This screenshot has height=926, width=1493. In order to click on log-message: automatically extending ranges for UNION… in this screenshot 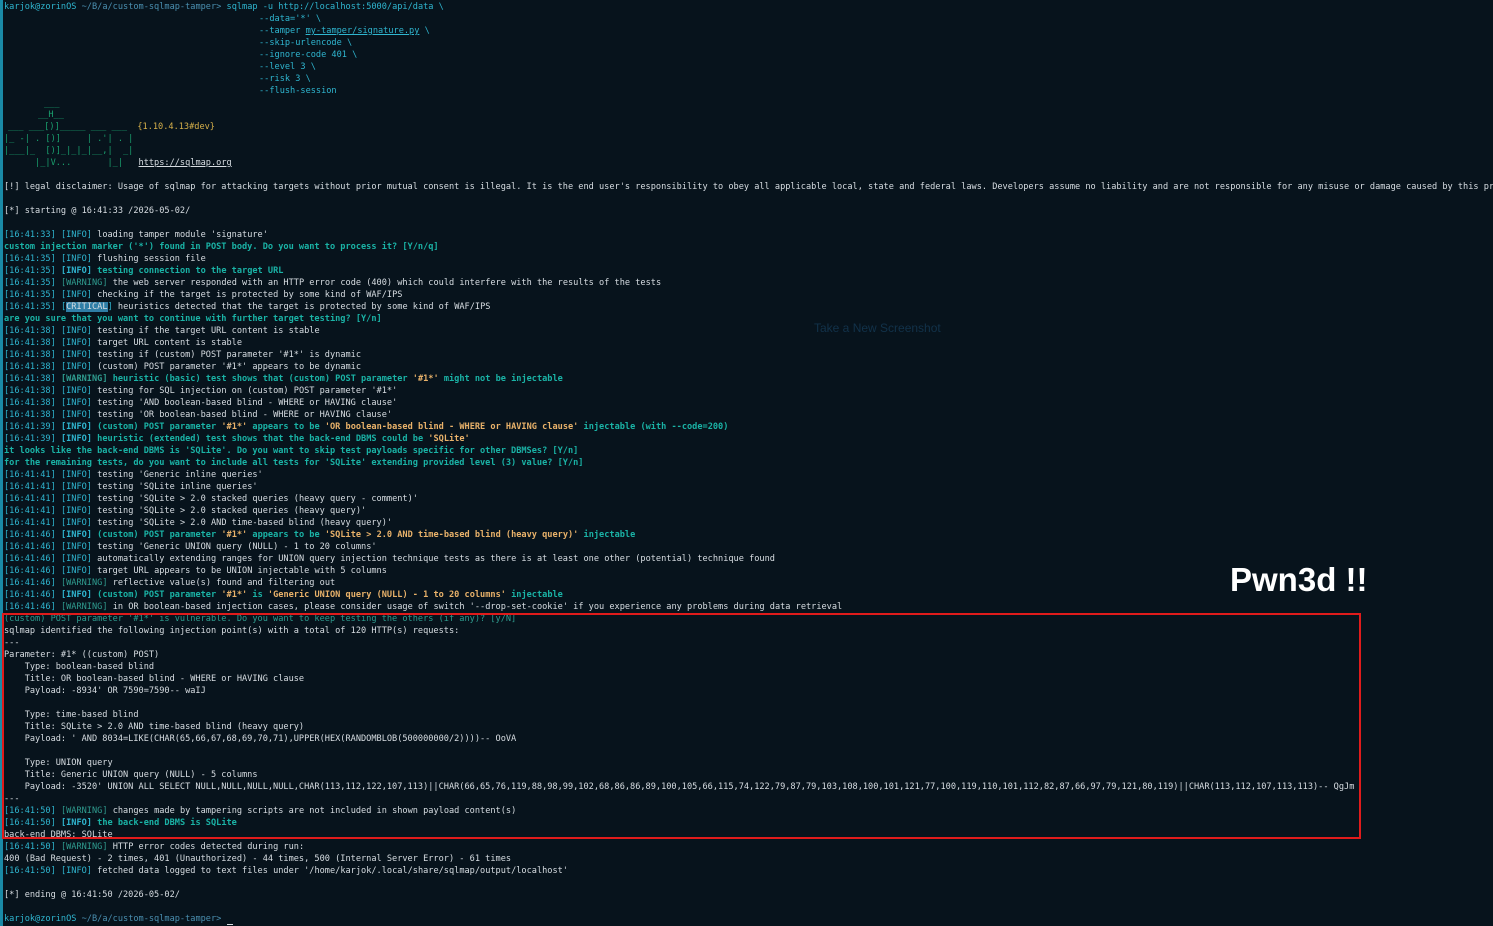, I will do `click(433, 559)`.